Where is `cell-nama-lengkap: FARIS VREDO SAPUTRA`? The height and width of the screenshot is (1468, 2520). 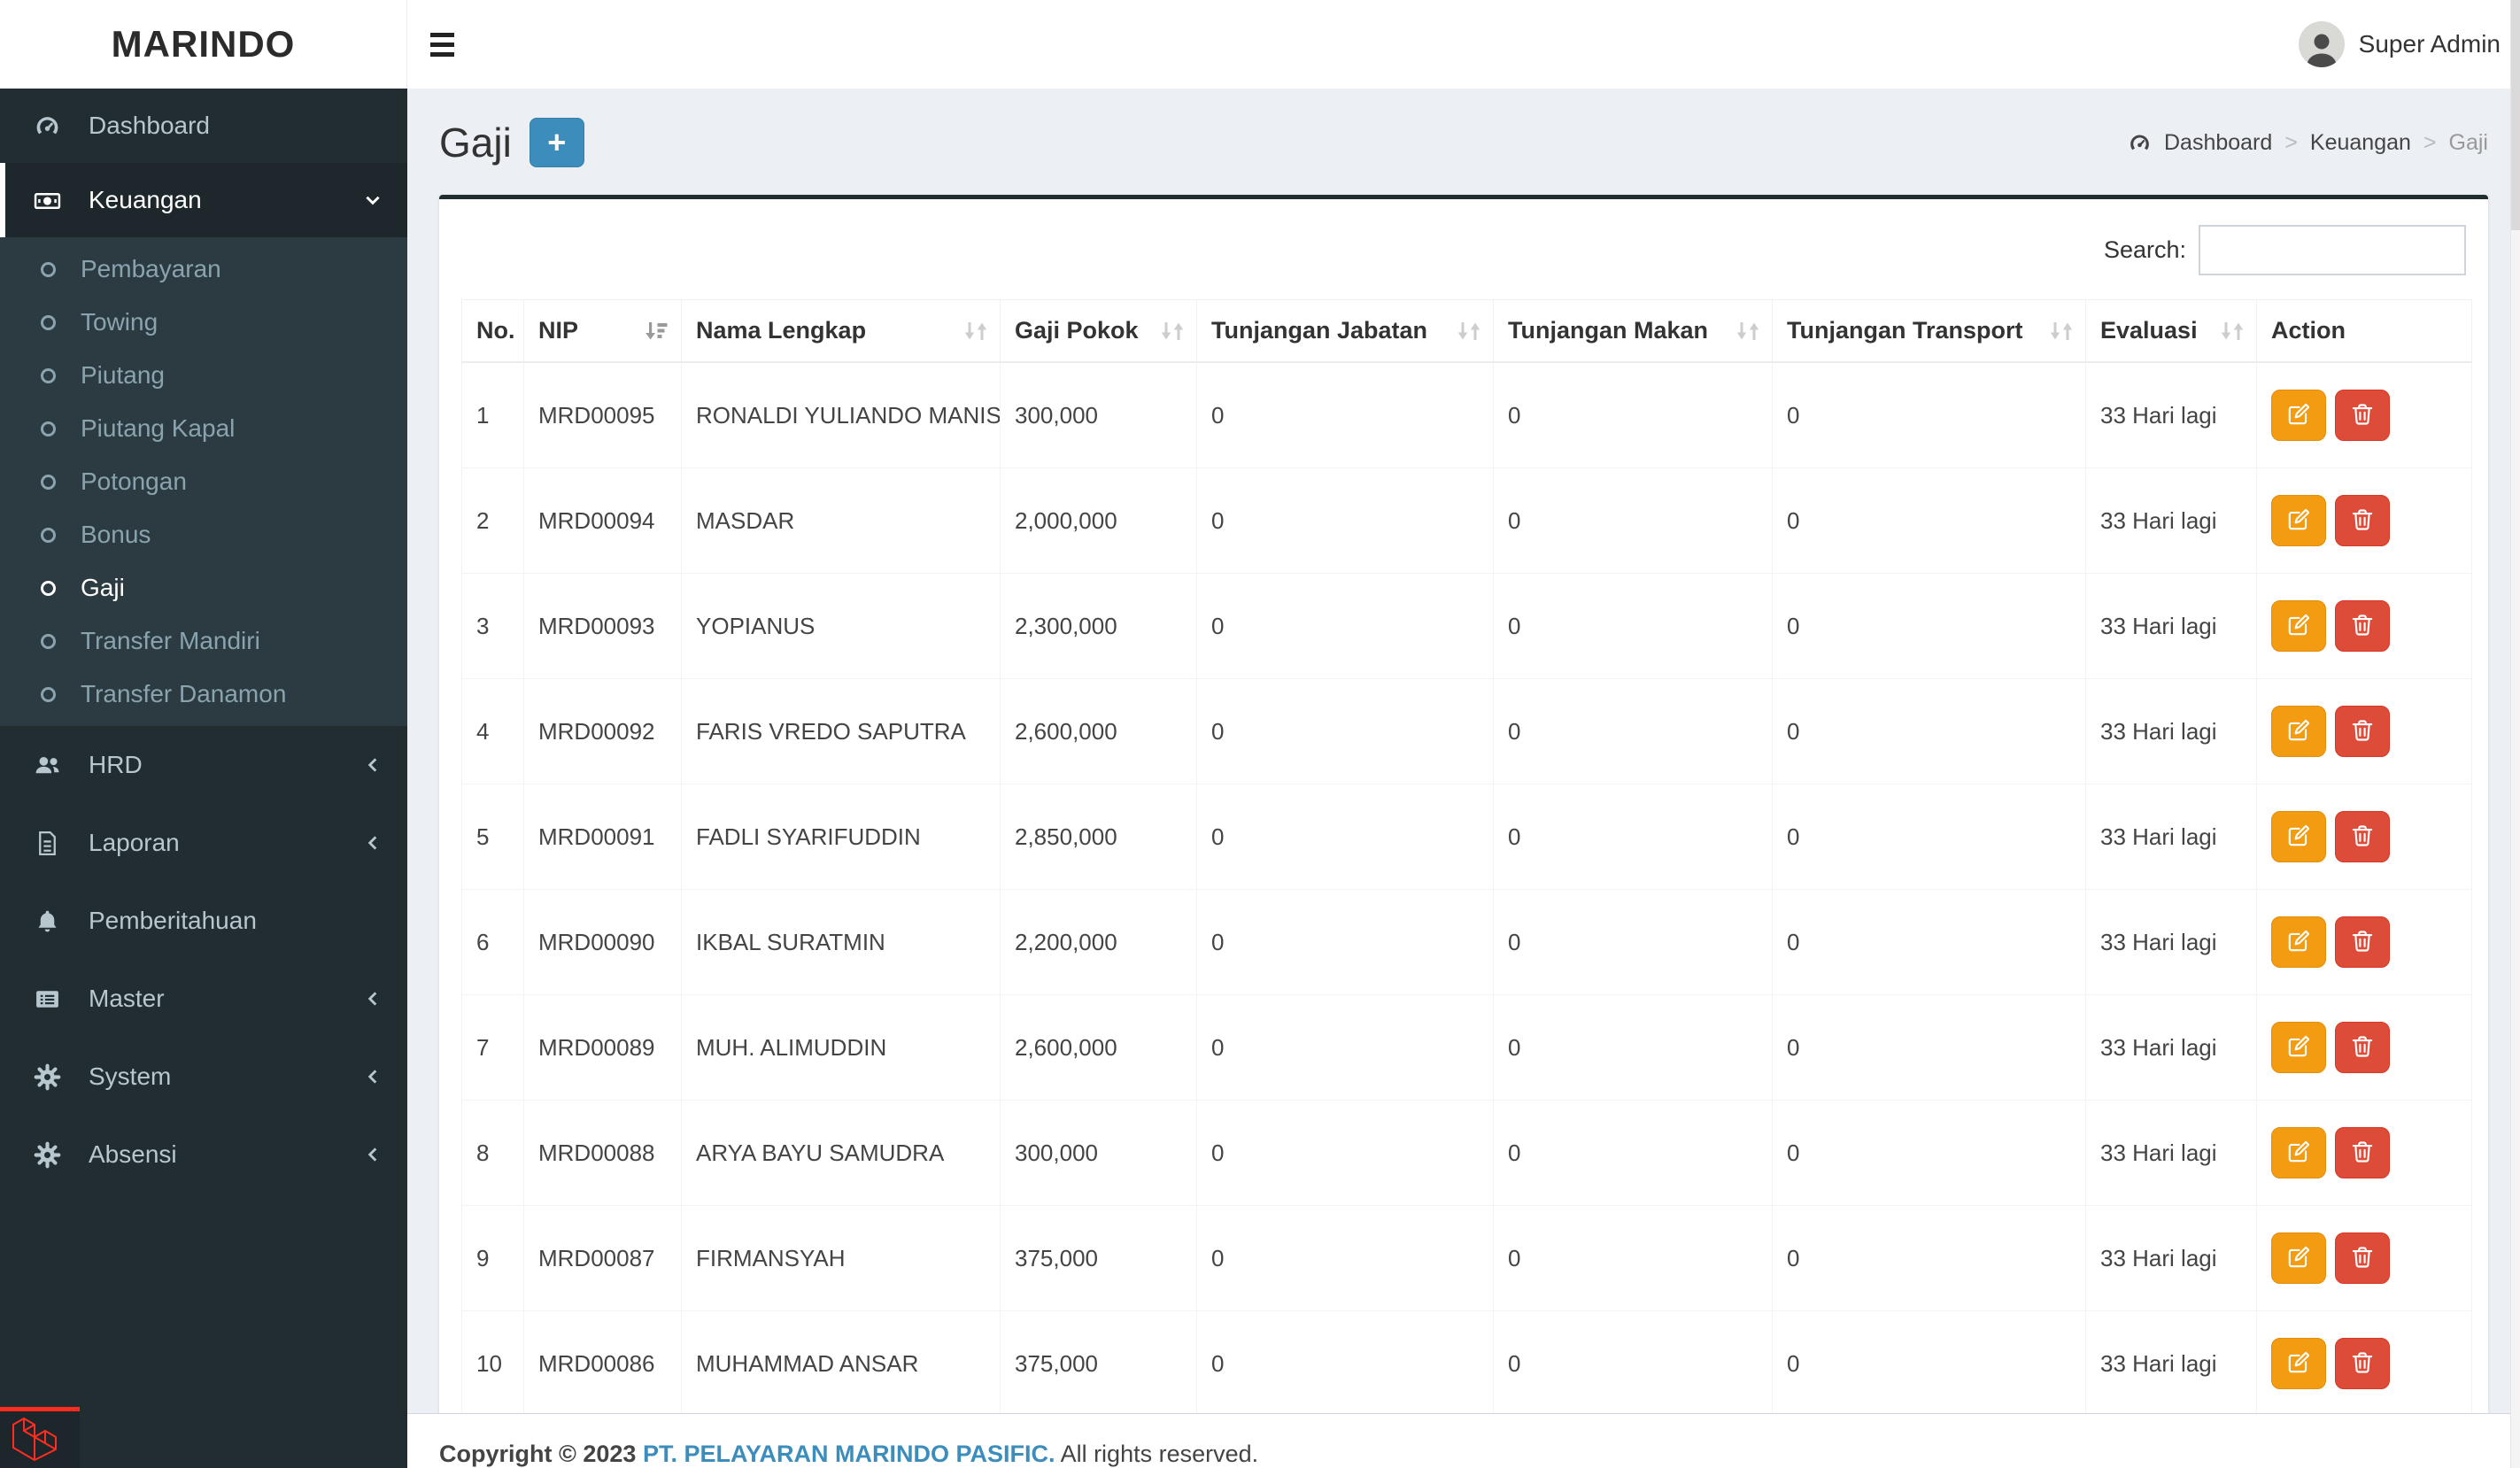 cell-nama-lengkap: FARIS VREDO SAPUTRA is located at coordinates (841, 731).